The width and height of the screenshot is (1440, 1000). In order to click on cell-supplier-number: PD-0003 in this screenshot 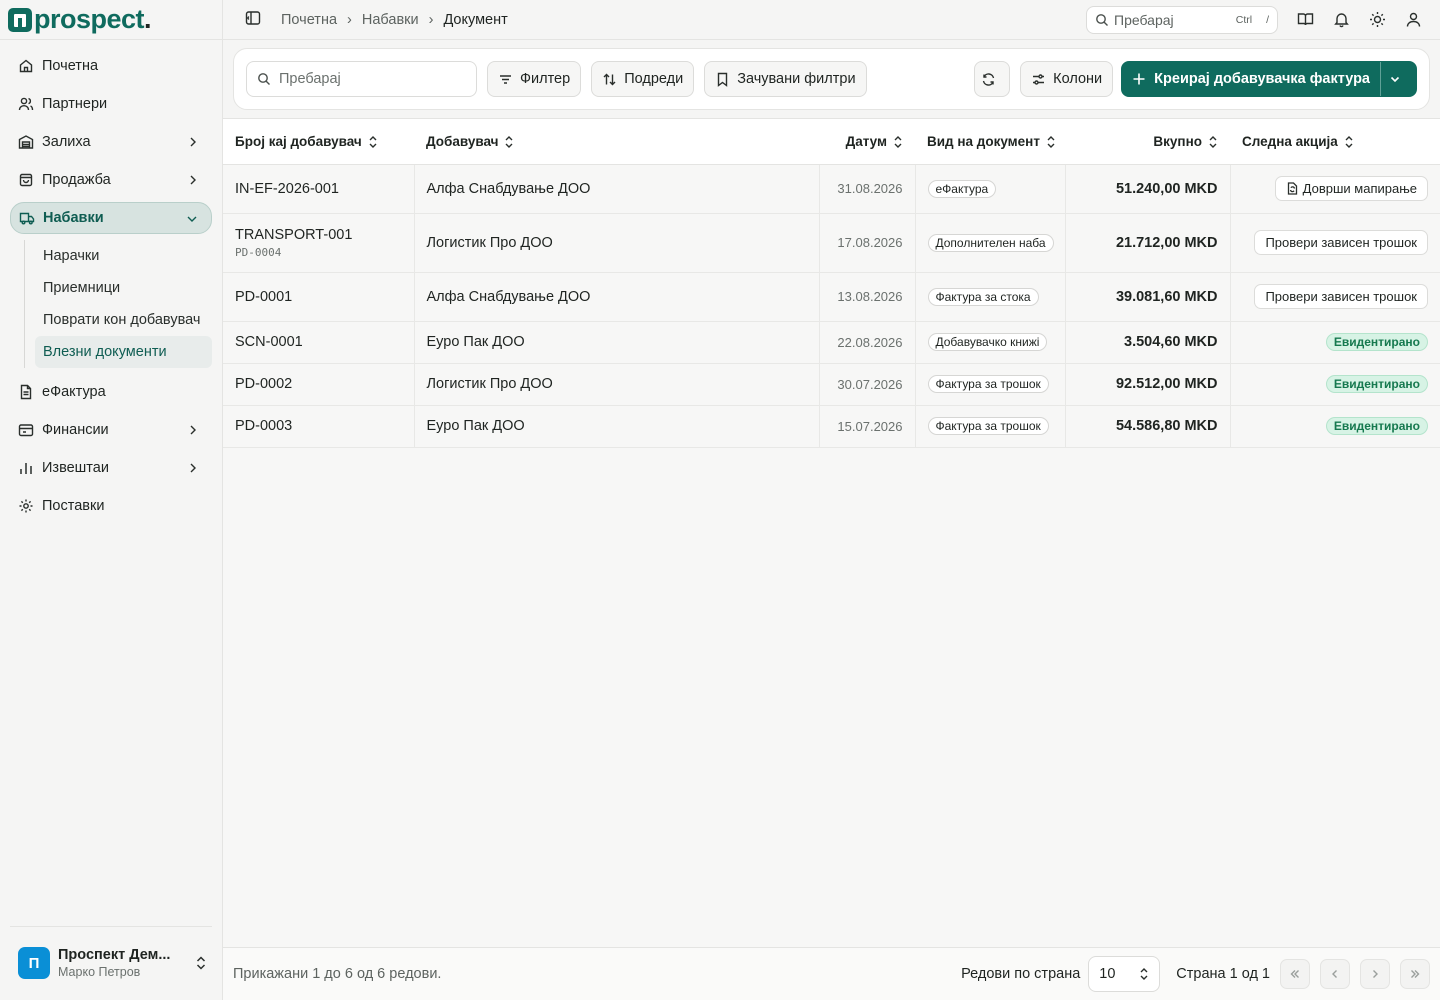, I will do `click(319, 426)`.